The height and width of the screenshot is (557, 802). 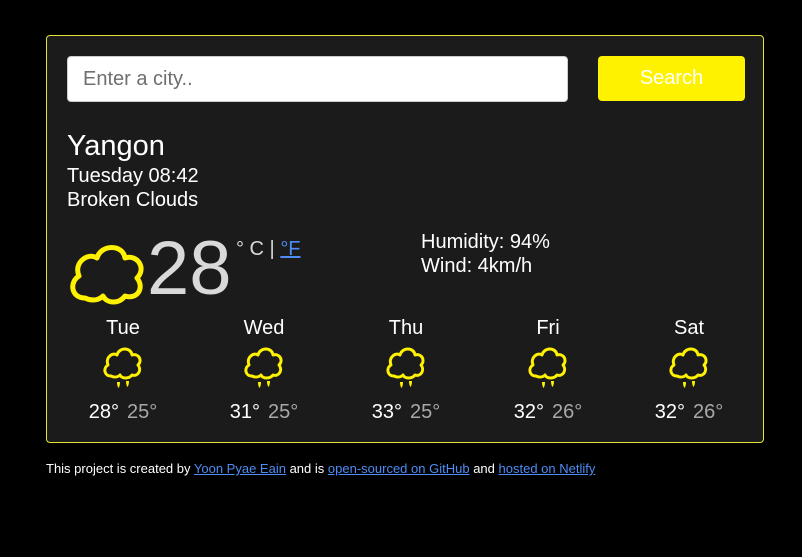 What do you see at coordinates (386, 412) in the screenshot?
I see `forecast-max-temp: 33°` at bounding box center [386, 412].